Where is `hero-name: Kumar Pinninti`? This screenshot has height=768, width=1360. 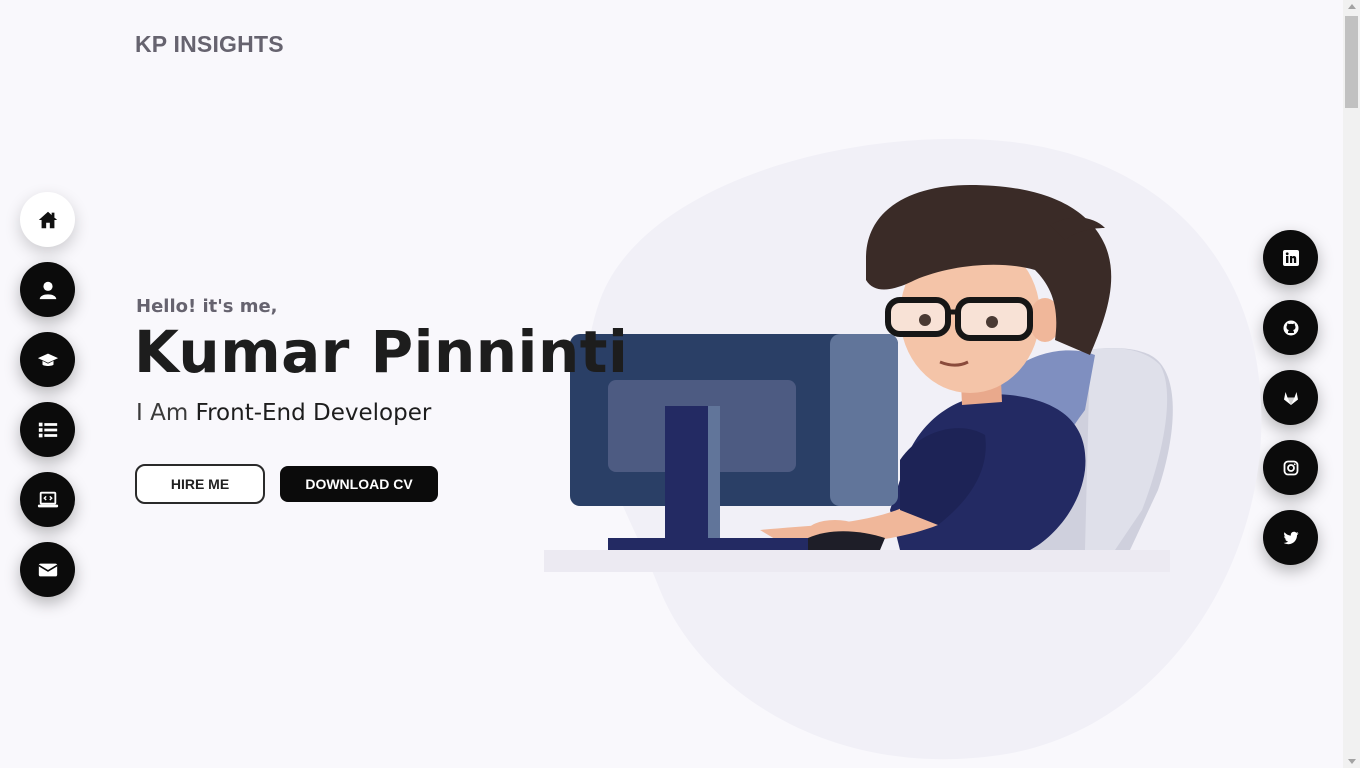
hero-name: Kumar Pinninti is located at coordinates (381, 352).